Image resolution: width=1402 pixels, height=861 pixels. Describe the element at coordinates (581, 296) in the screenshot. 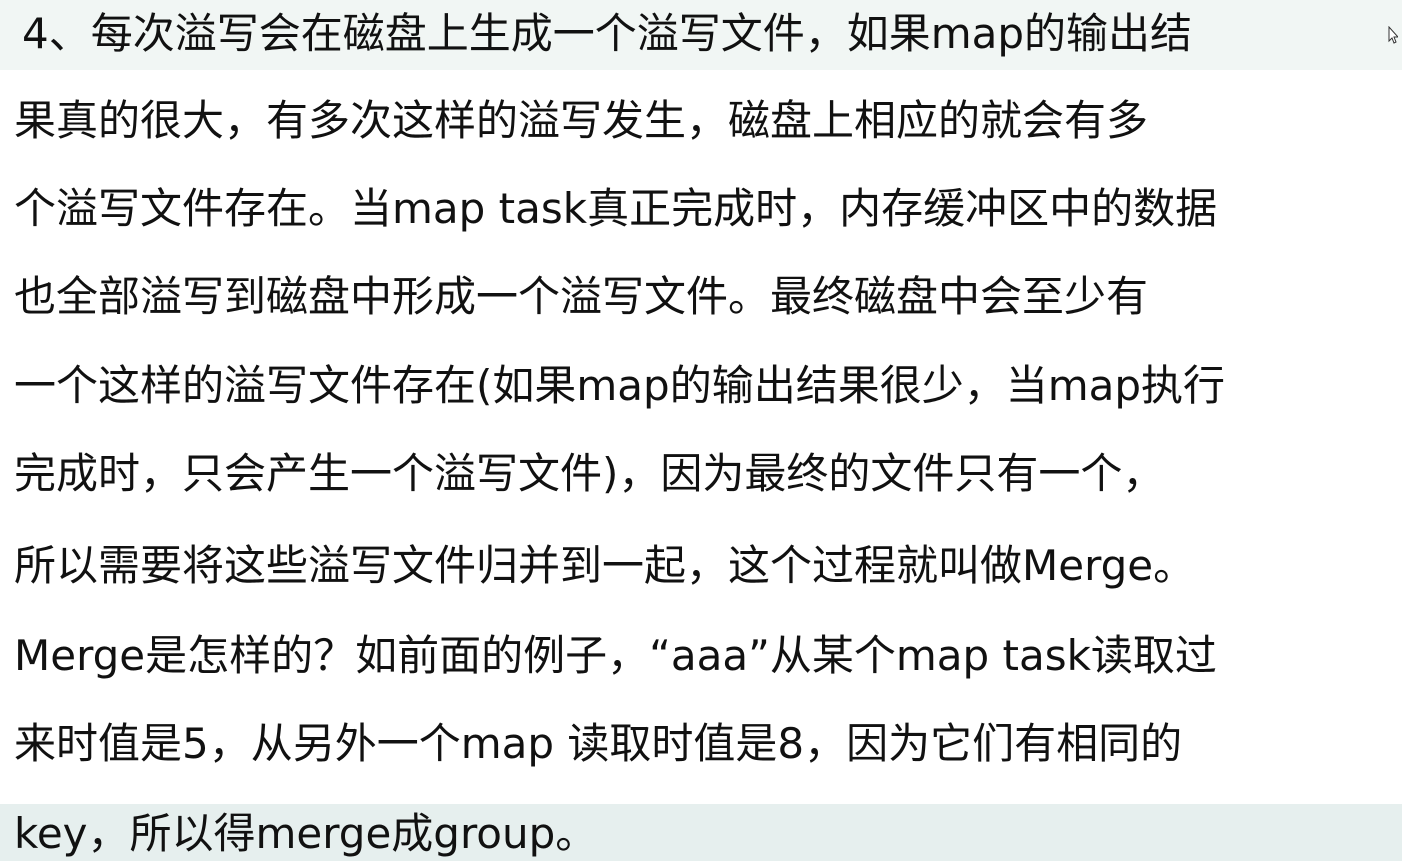

I see `text-line-4: 也全部溢写到磁盘中形成一个溢写文件。最终磁盘中会至少有` at that location.